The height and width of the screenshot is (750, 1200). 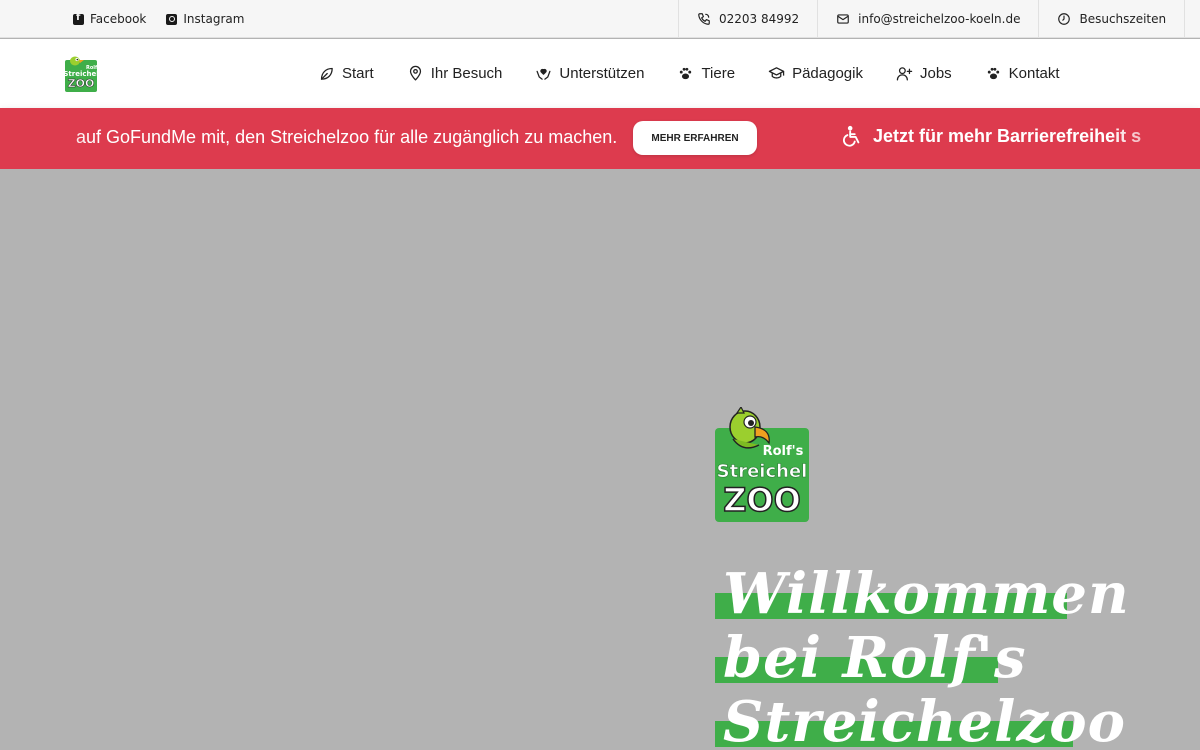 I want to click on nav-item-jobs: Jobs, so click(x=924, y=73).